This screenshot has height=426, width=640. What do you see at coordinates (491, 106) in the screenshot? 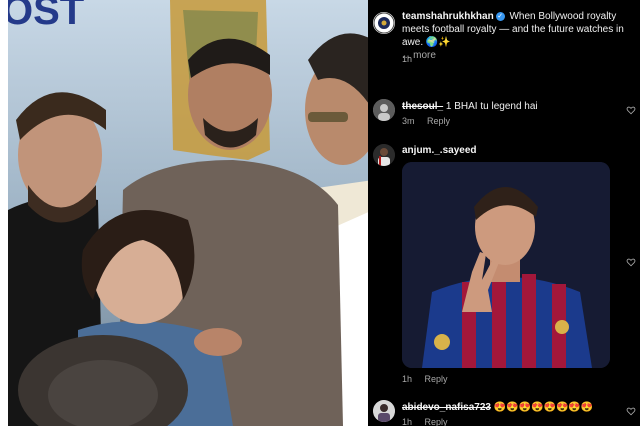
I see `comment-text: 1 BHAI tu legend hai` at bounding box center [491, 106].